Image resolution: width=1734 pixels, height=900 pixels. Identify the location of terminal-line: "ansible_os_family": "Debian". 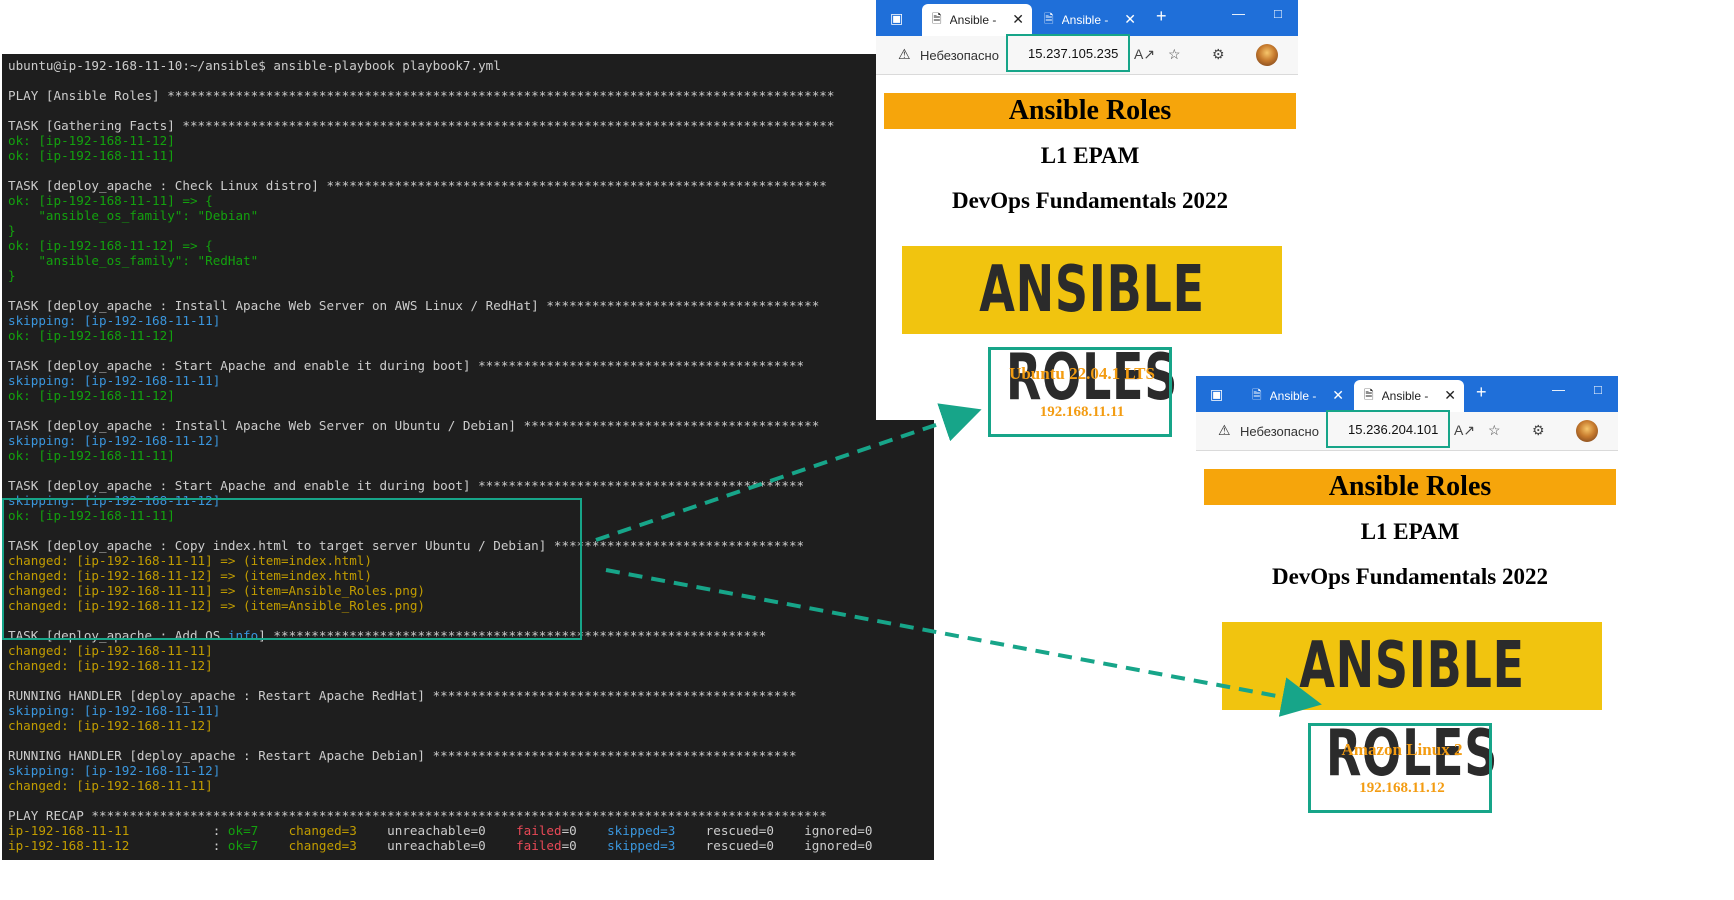
(468, 215).